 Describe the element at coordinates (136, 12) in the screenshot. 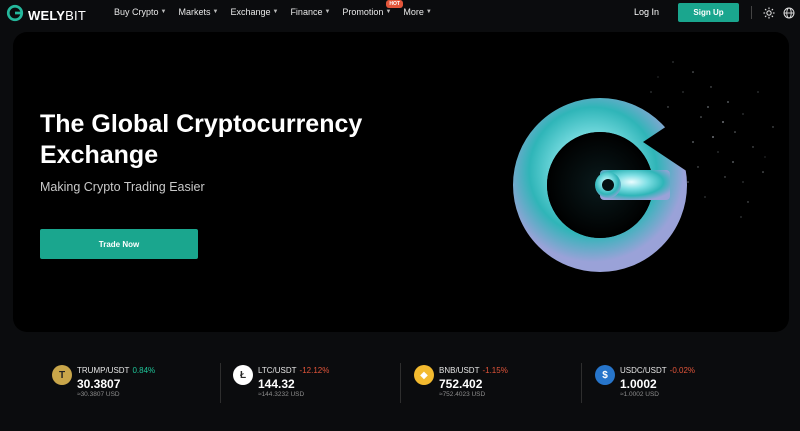

I see `menu-label: Buy Crypto` at that location.